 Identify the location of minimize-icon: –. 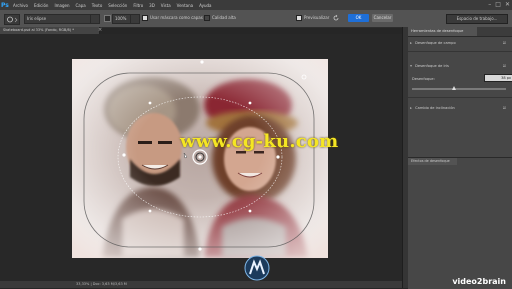
(489, 5).